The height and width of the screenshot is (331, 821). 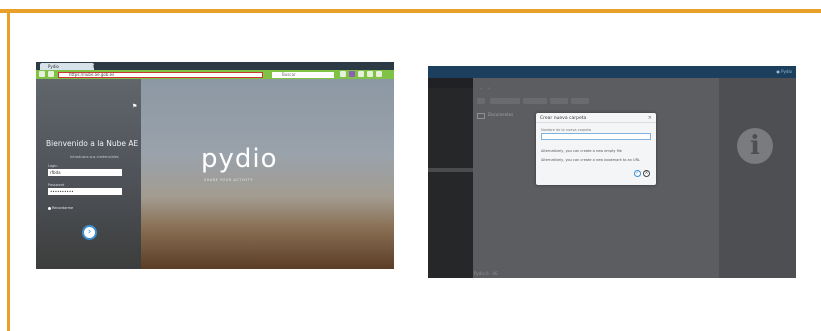 What do you see at coordinates (42, 74) in the screenshot?
I see `back-icon` at bounding box center [42, 74].